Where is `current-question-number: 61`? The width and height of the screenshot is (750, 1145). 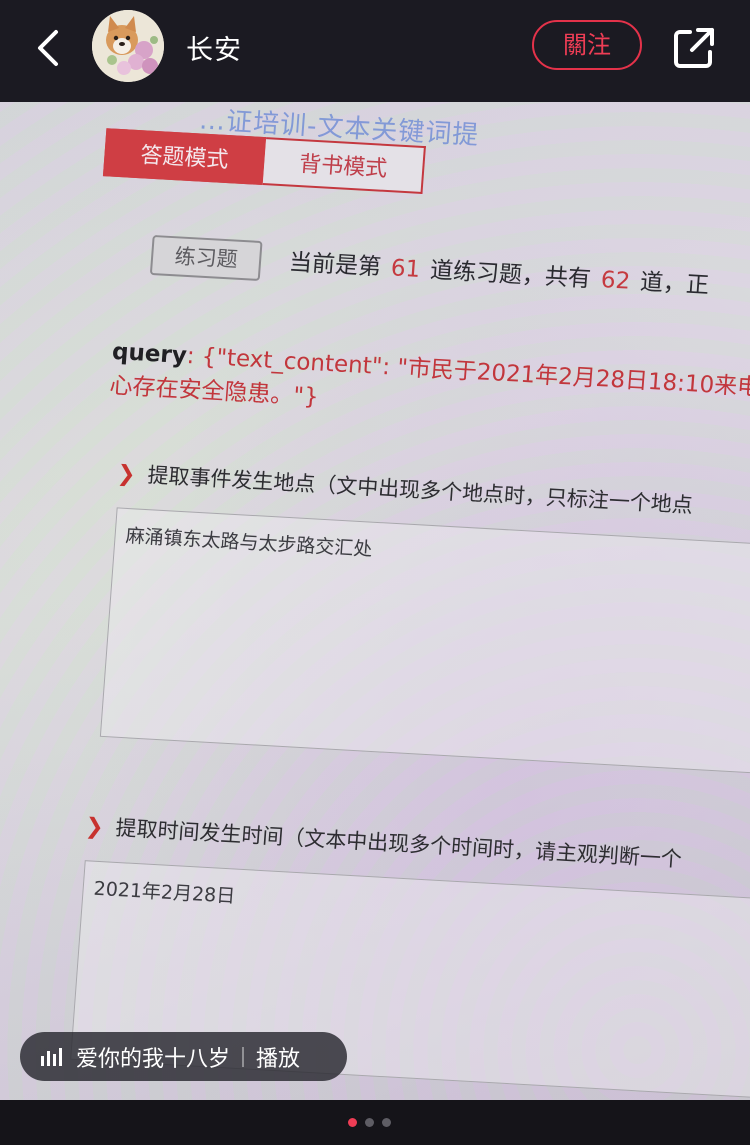
current-question-number: 61 is located at coordinates (405, 269).